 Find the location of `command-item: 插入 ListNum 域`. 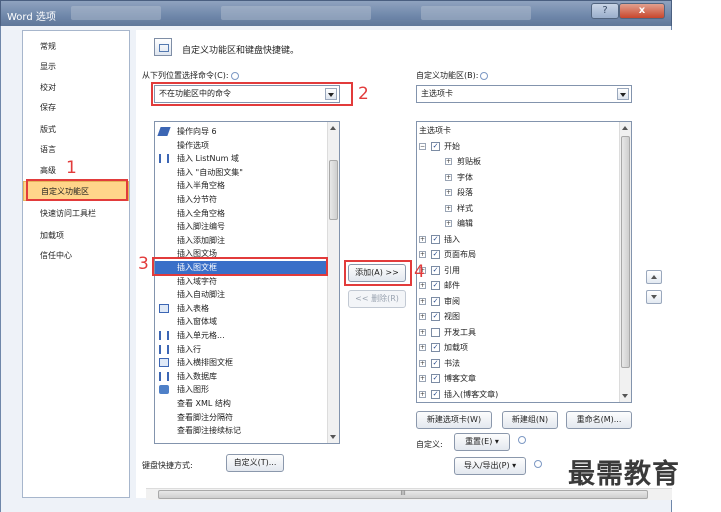

command-item: 插入 ListNum 域 is located at coordinates (241, 158).